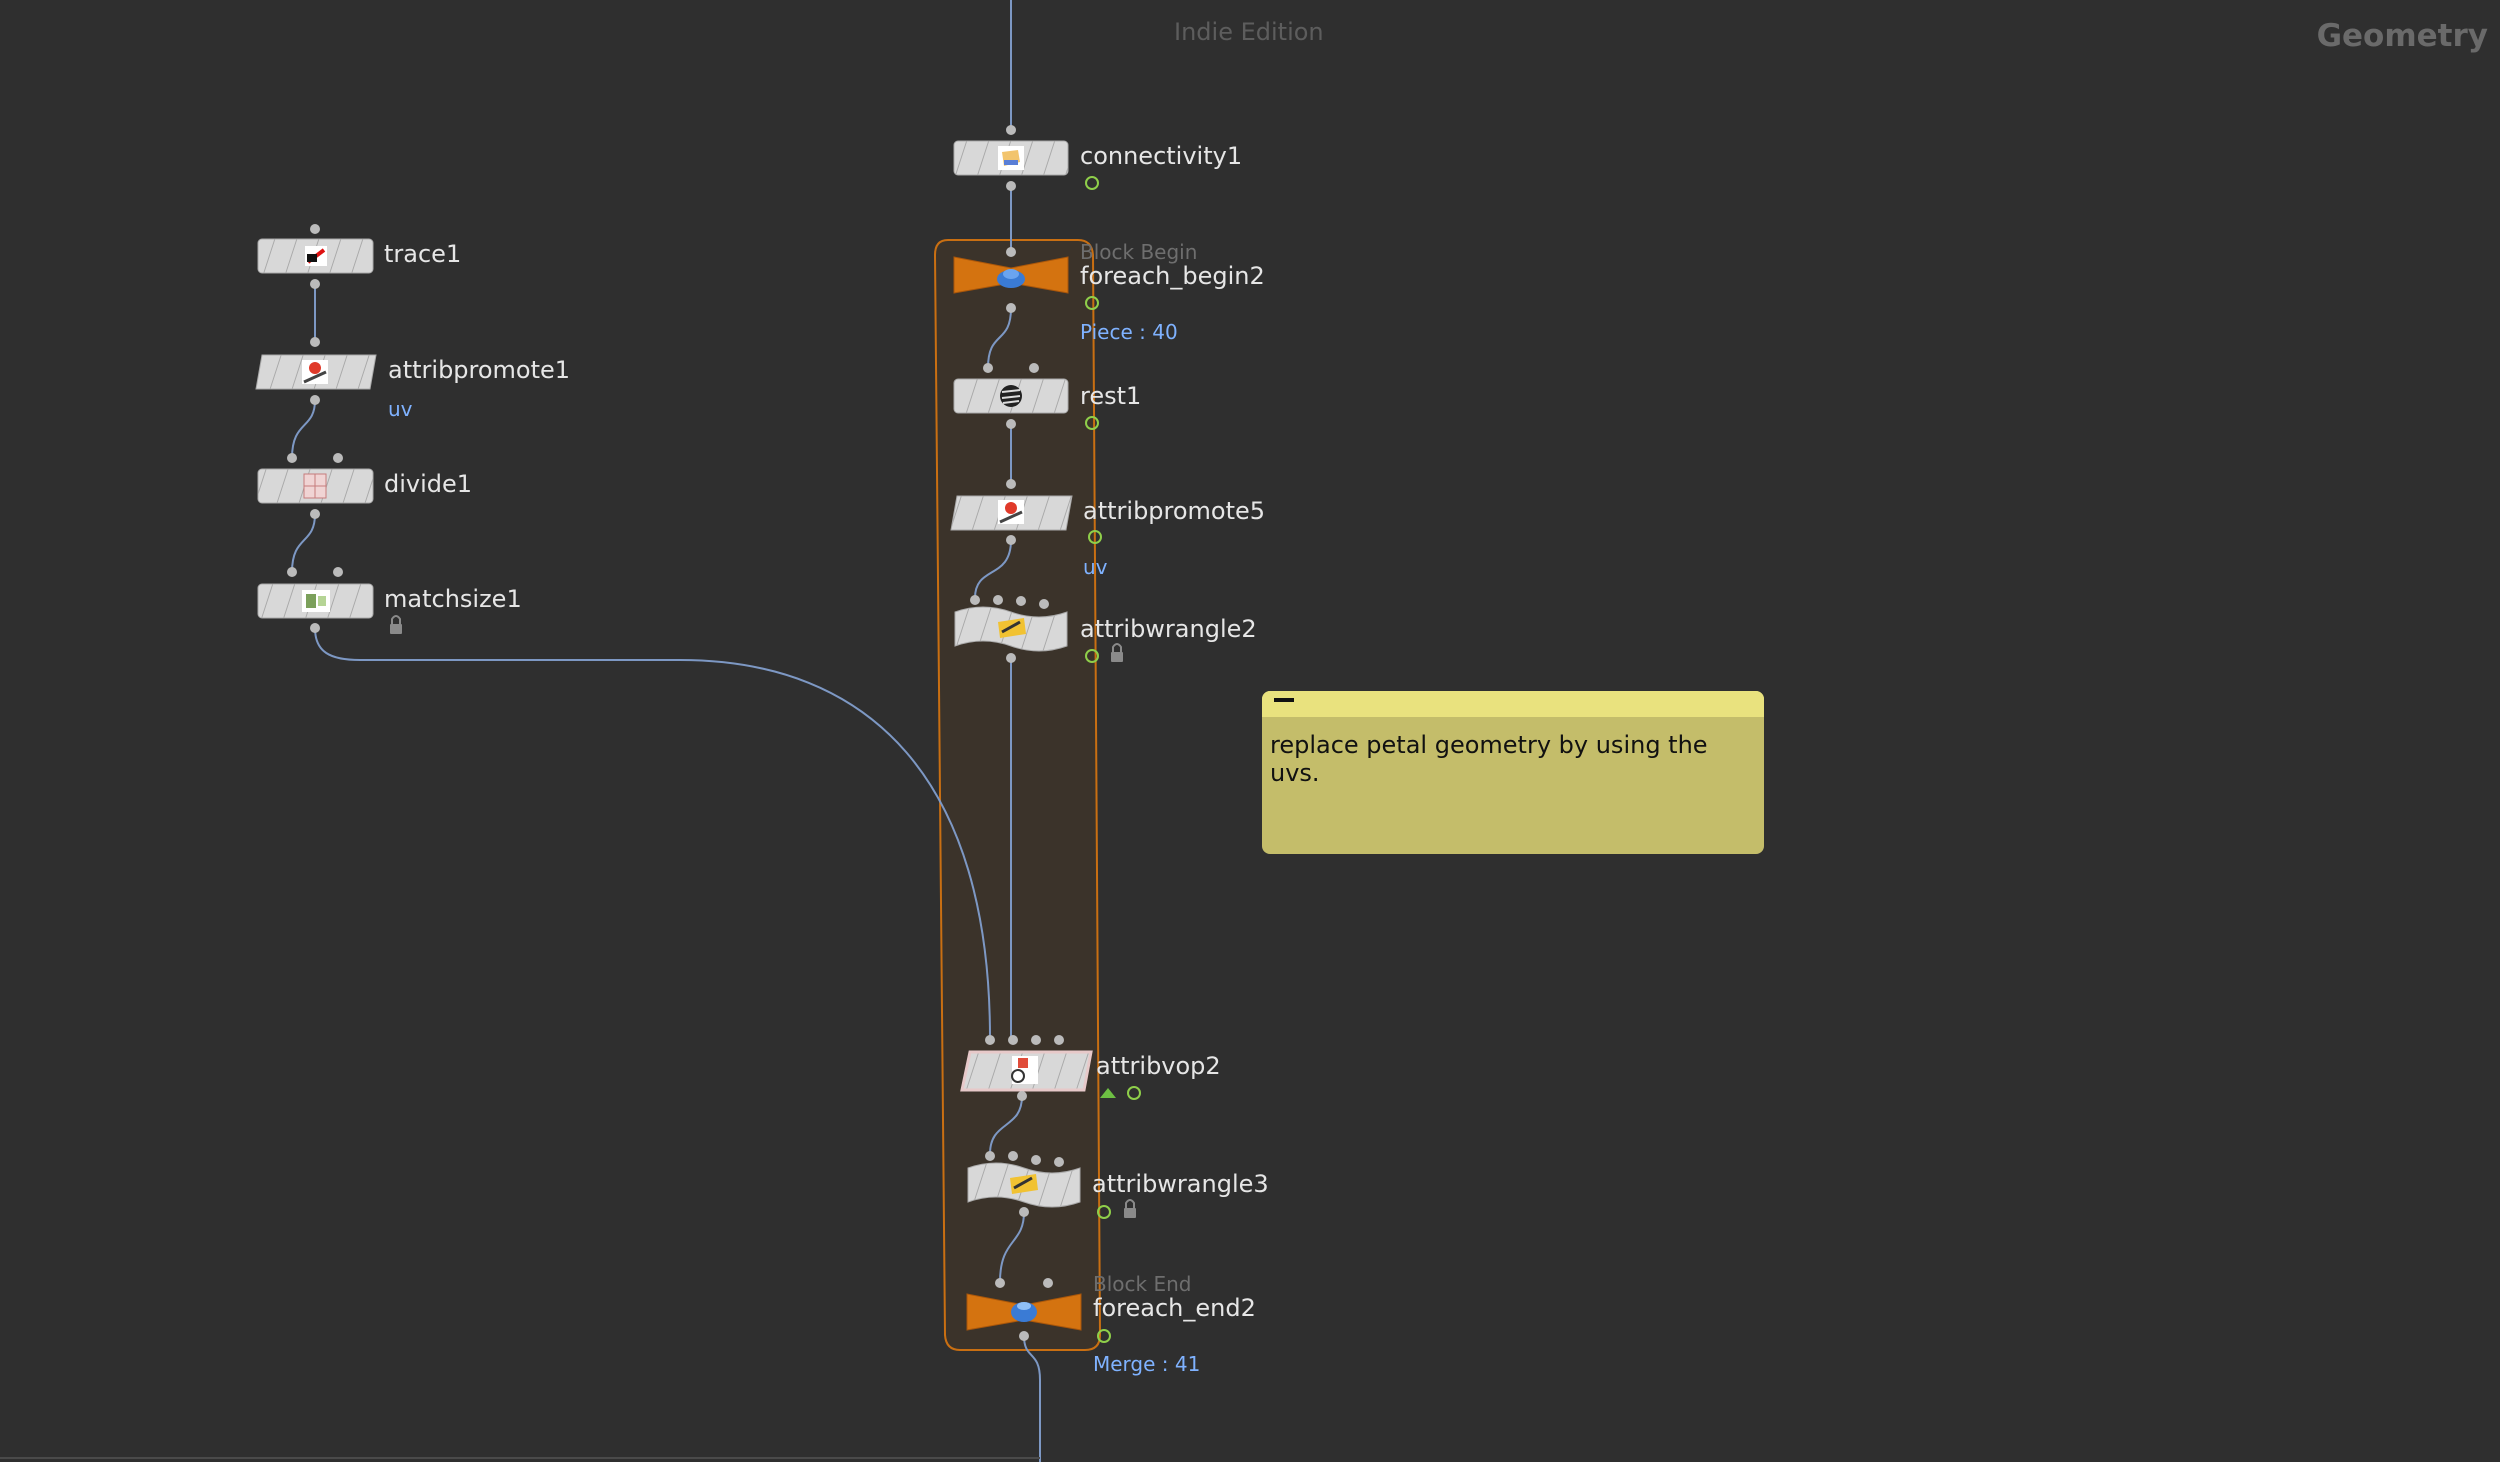 This screenshot has height=1462, width=2500. I want to click on node-attr-attribpromote5: uv, so click(1095, 567).